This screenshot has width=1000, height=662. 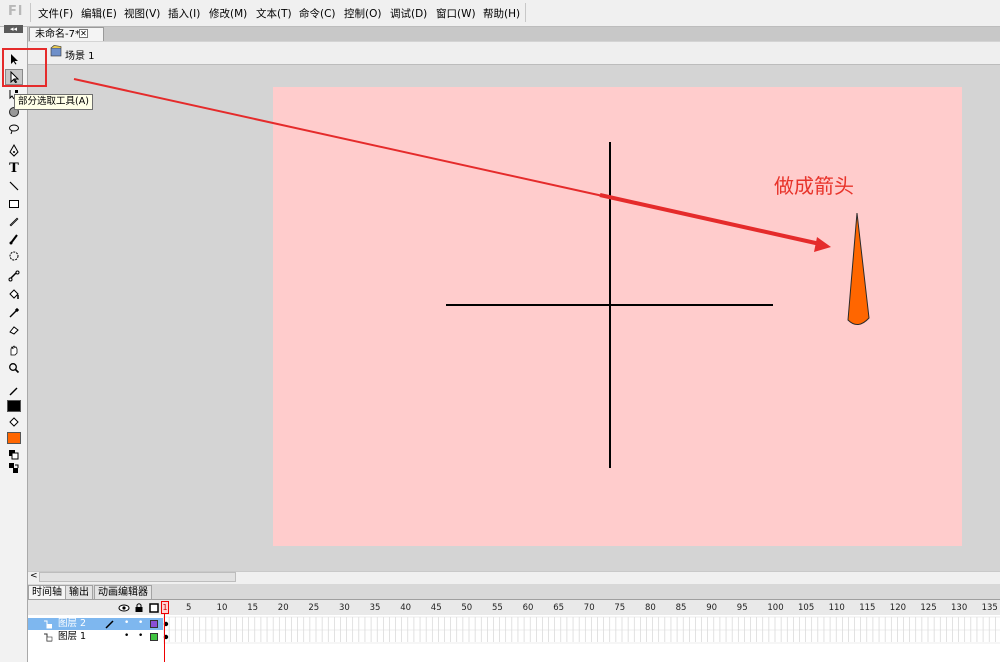 I want to click on tab-timeline: 时间轴, so click(x=47, y=592).